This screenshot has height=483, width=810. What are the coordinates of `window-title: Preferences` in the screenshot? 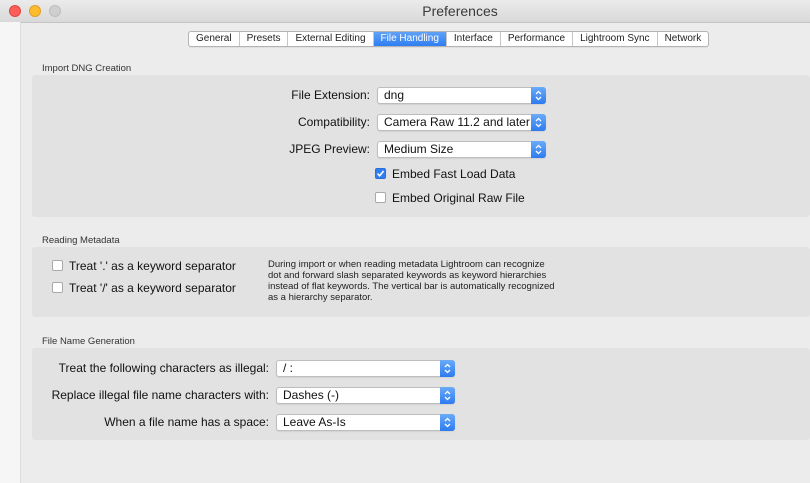 It's located at (460, 11).